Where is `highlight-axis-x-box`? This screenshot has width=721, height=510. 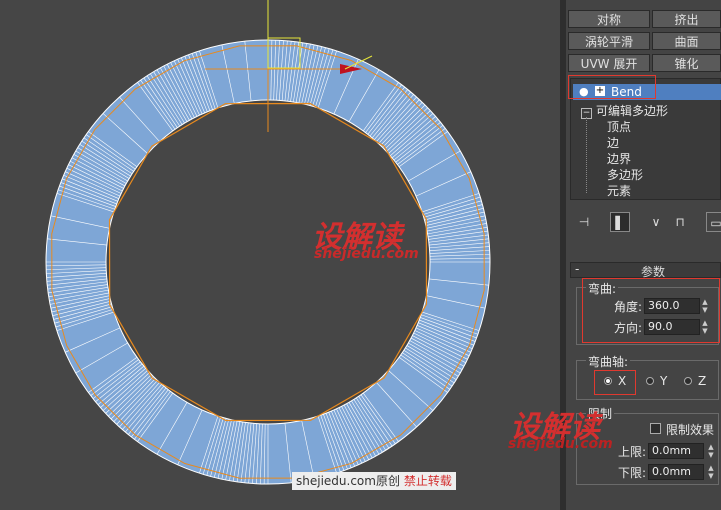
highlight-axis-x-box is located at coordinates (615, 382).